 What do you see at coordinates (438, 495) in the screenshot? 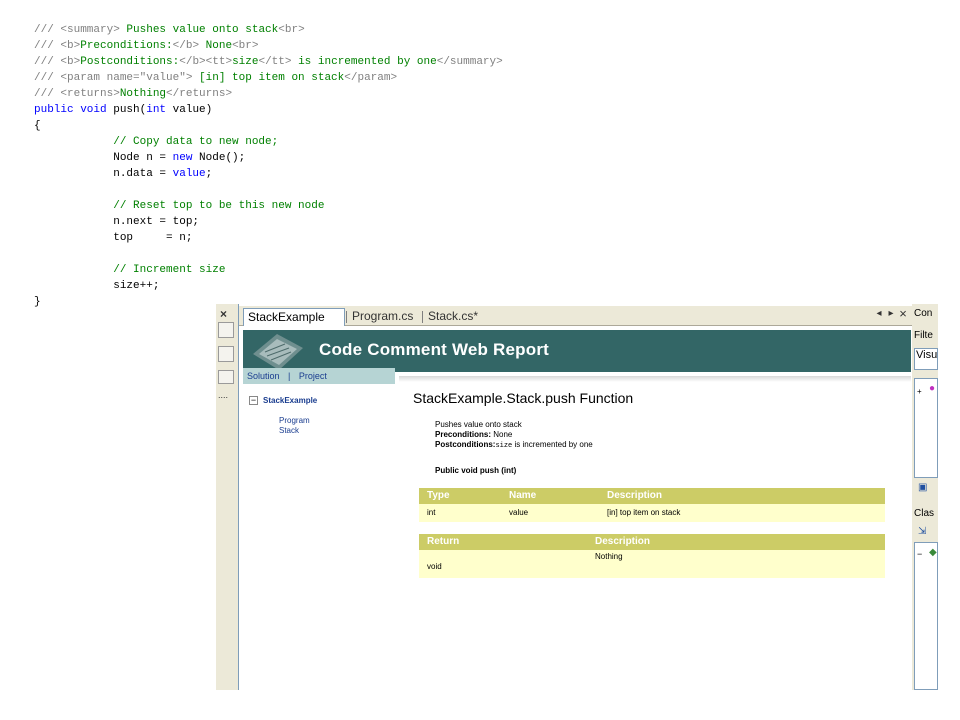
I see `header-type: Type` at bounding box center [438, 495].